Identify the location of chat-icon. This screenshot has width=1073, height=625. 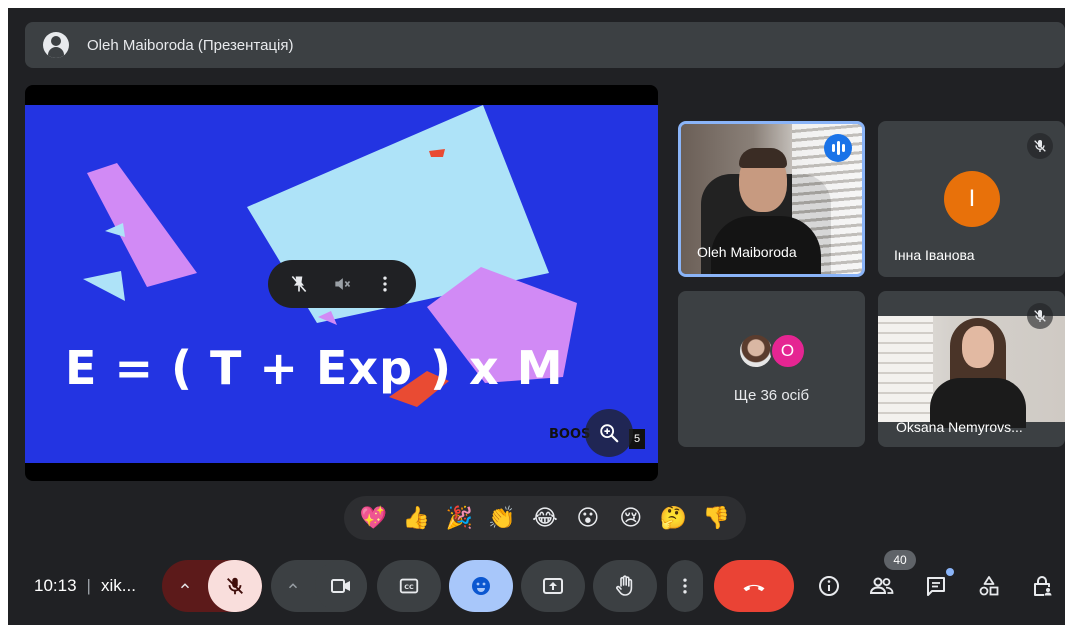
(936, 586).